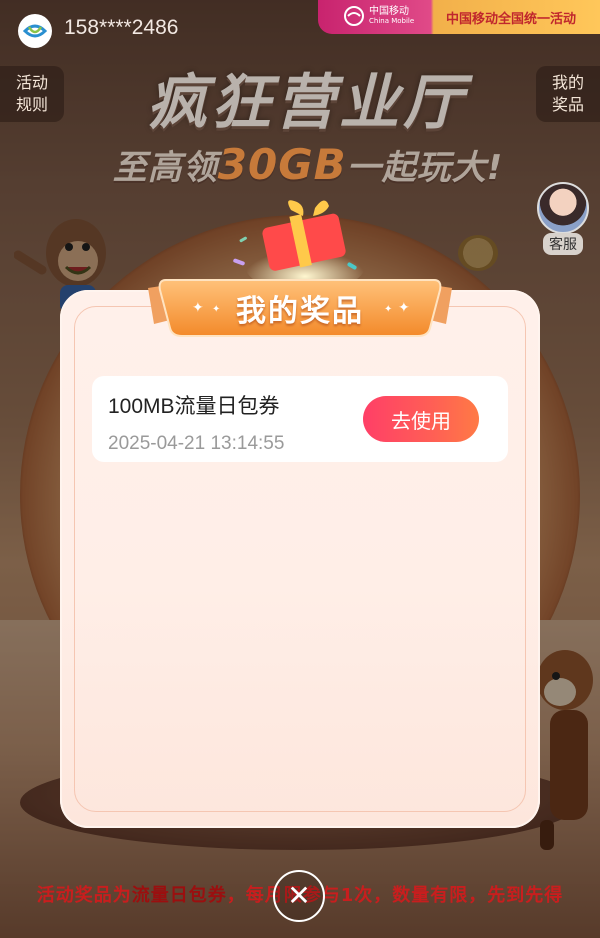 The width and height of the screenshot is (600, 938). Describe the element at coordinates (392, 21) in the screenshot. I see `brand-name-en: China Mobile` at that location.